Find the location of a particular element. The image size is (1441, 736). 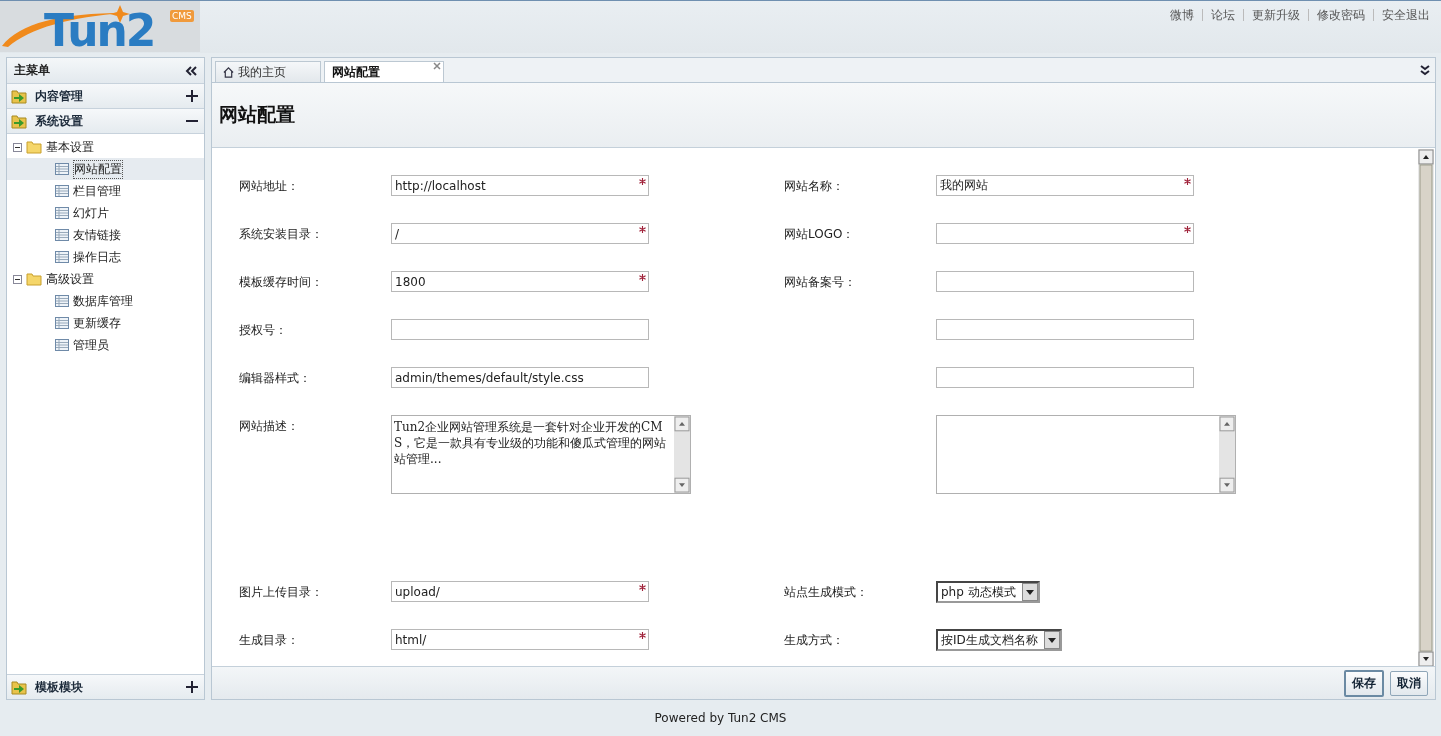

field-label: 网站LOGO： is located at coordinates (820, 234).